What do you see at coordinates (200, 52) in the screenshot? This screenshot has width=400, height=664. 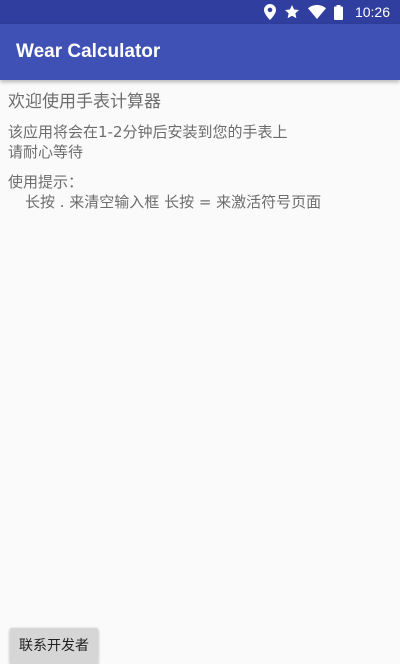 I see `app-bar: Wear Calculator` at bounding box center [200, 52].